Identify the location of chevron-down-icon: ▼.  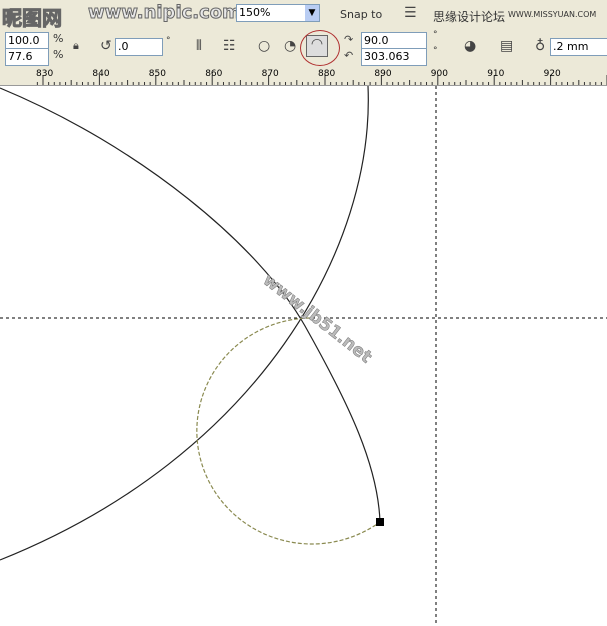
(312, 13).